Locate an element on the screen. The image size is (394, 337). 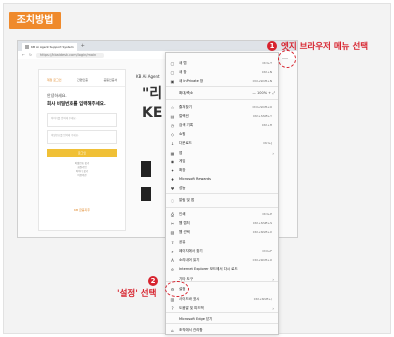
menu-item-label: Internet Explorer 모드에서 다시 로드 is located at coordinates (208, 268).